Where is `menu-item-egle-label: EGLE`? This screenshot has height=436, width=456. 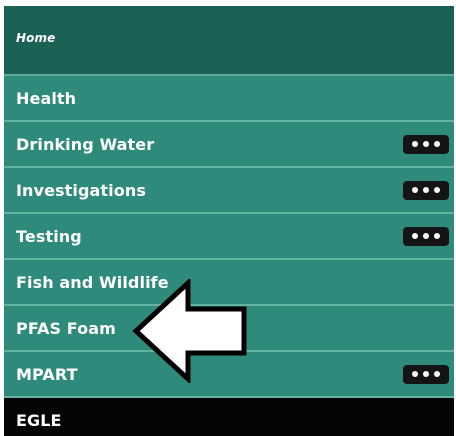
menu-item-egle-label: EGLE is located at coordinates (39, 420).